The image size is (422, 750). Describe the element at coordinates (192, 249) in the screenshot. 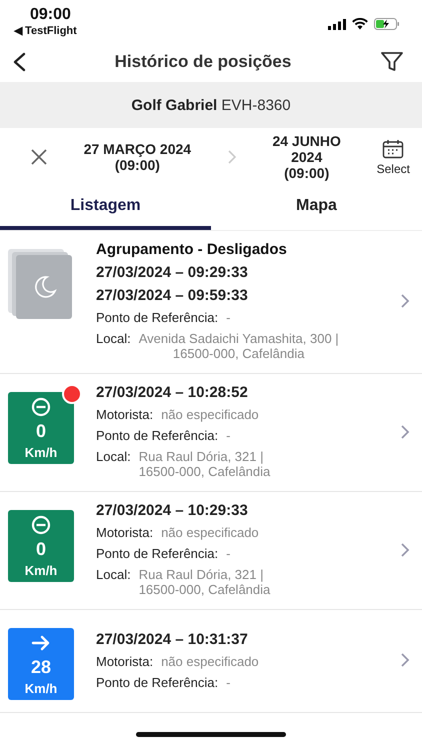

I see `item-title: Agrupamento - Desligados` at that location.